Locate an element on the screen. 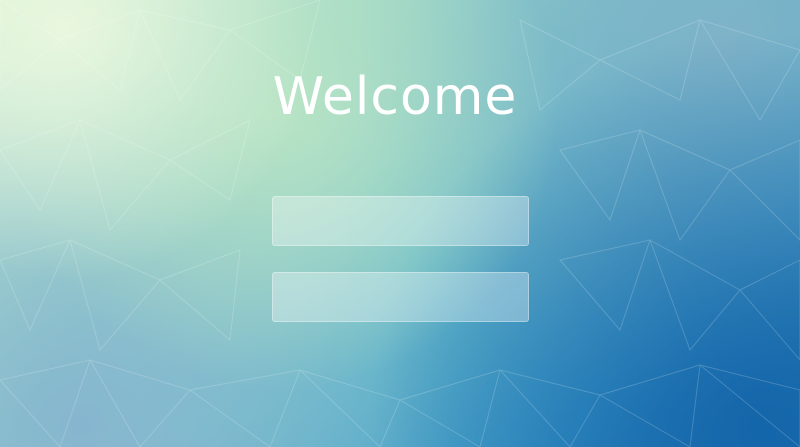  password-input is located at coordinates (400, 297).